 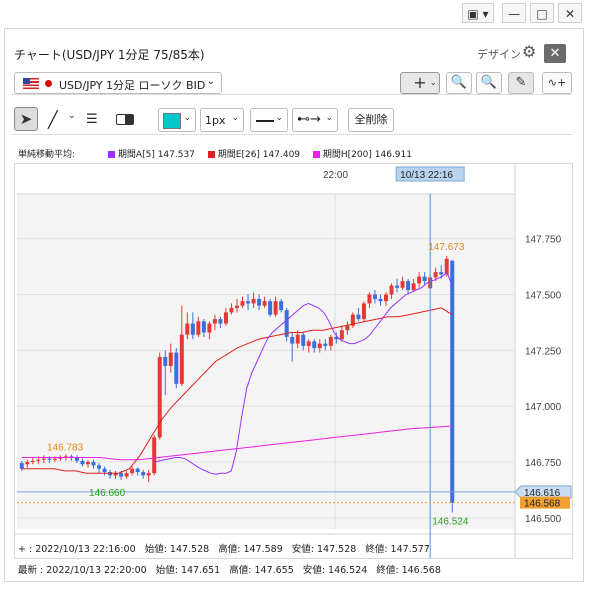 I want to click on window-menu-icon: ▣ ▾, so click(x=478, y=14).